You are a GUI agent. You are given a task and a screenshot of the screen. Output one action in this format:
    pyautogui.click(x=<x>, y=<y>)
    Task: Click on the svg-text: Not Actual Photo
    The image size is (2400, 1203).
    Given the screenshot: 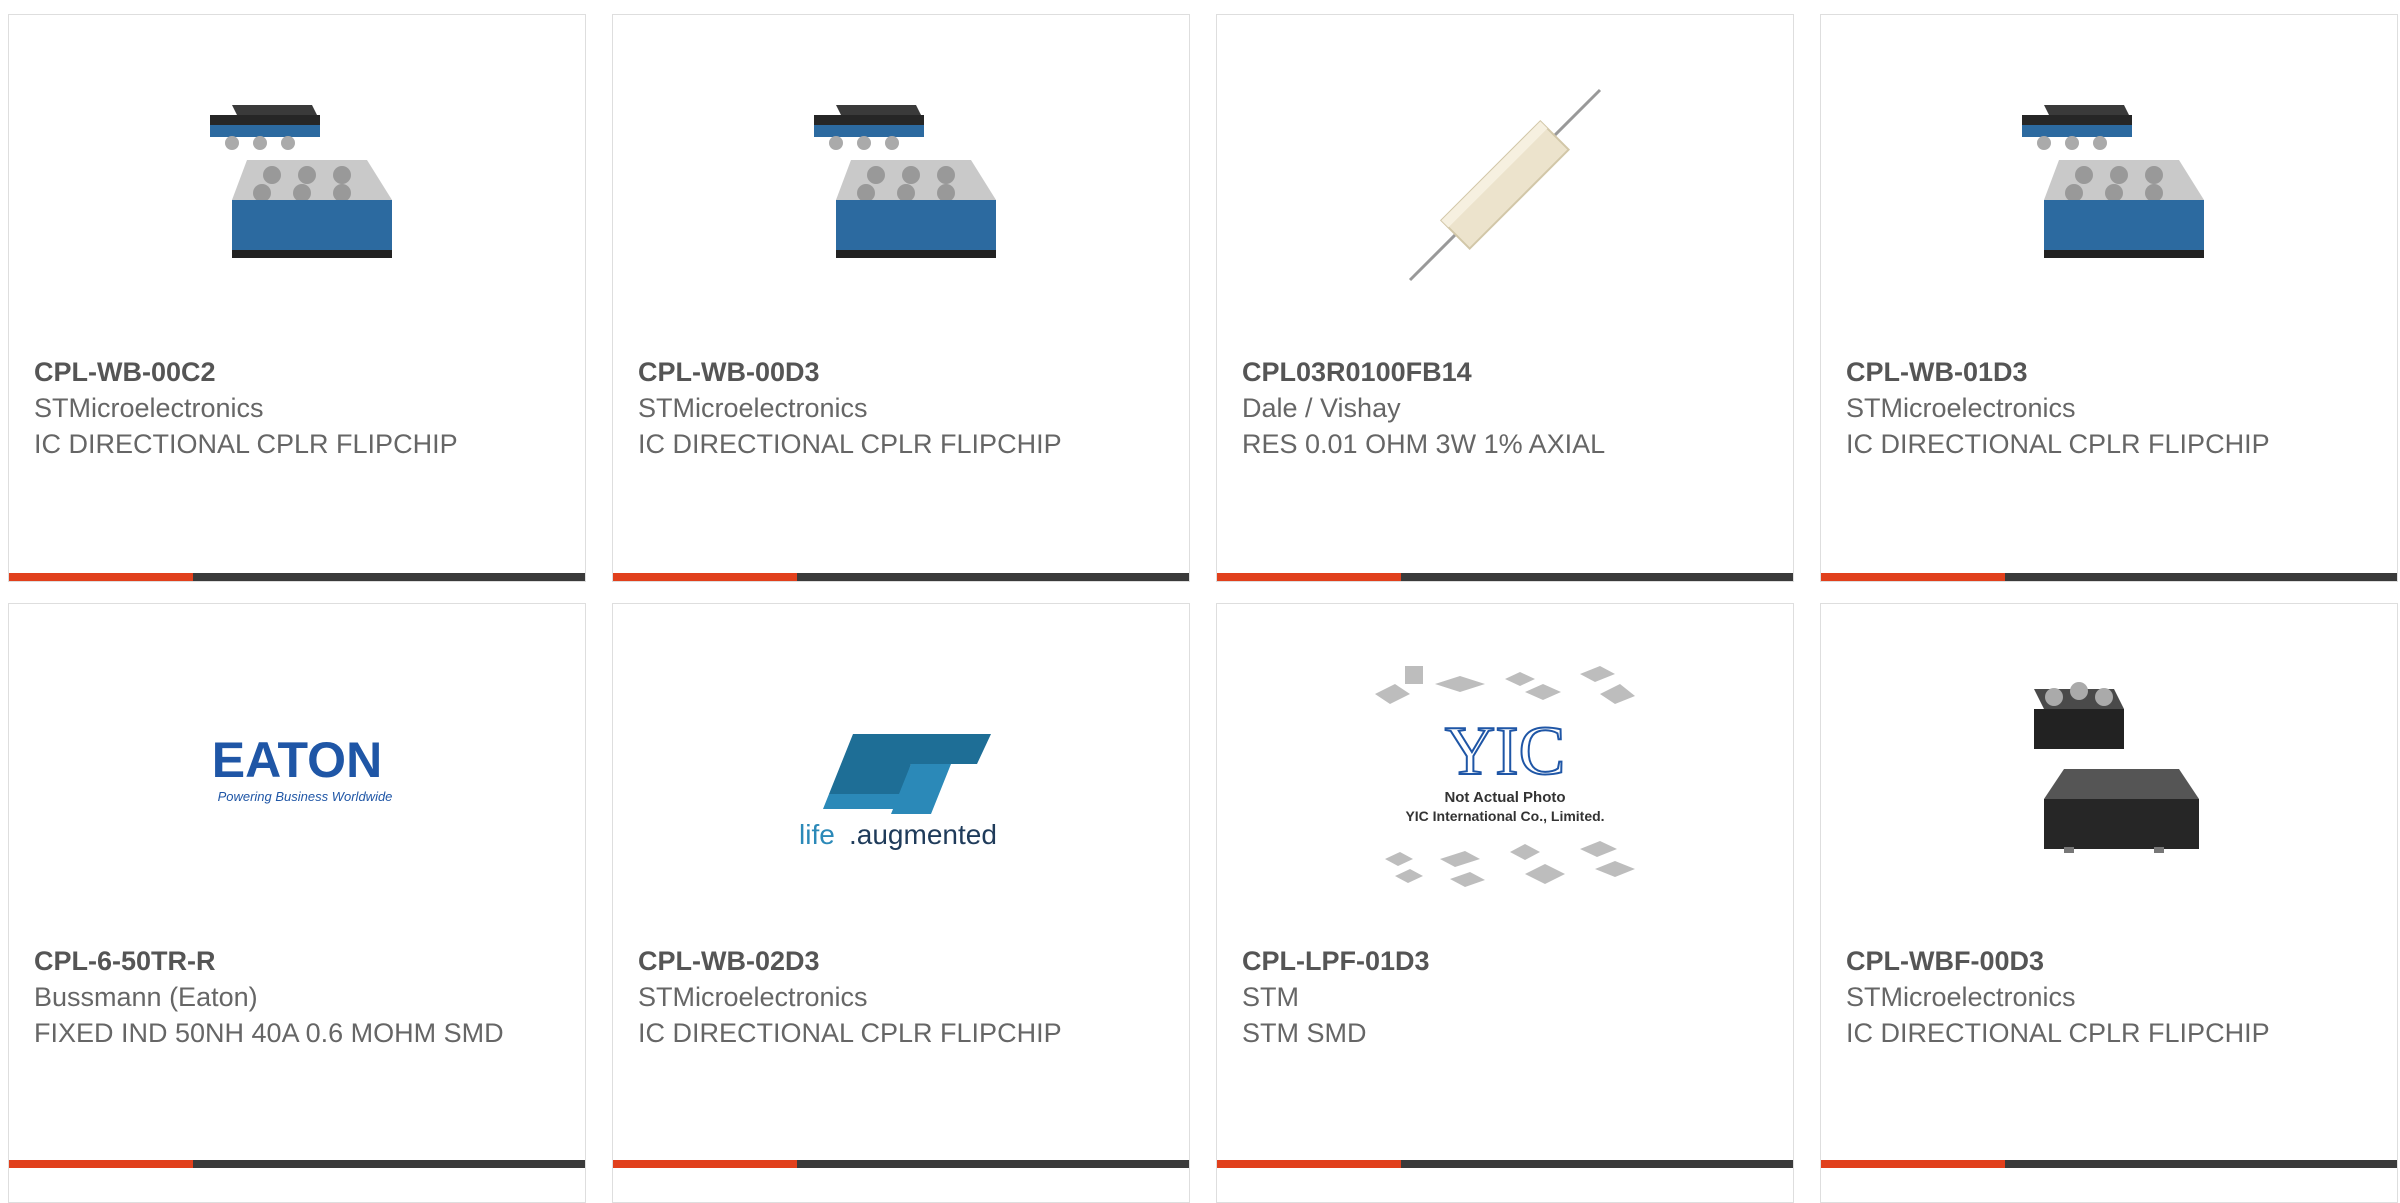 What is the action you would take?
    pyautogui.click(x=1504, y=797)
    